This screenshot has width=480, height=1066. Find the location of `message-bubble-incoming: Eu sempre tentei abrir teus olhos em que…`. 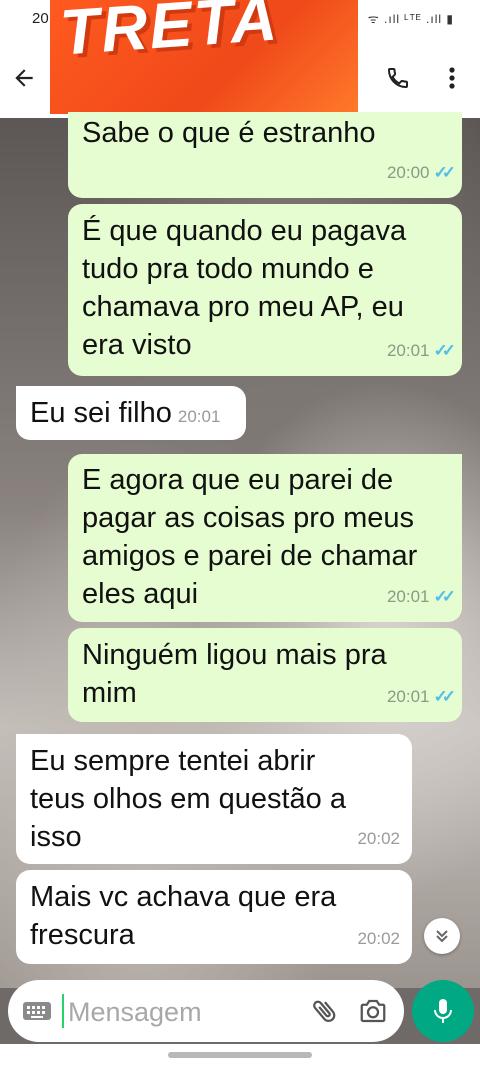

message-bubble-incoming: Eu sempre tentei abrir teus olhos em que… is located at coordinates (214, 799).